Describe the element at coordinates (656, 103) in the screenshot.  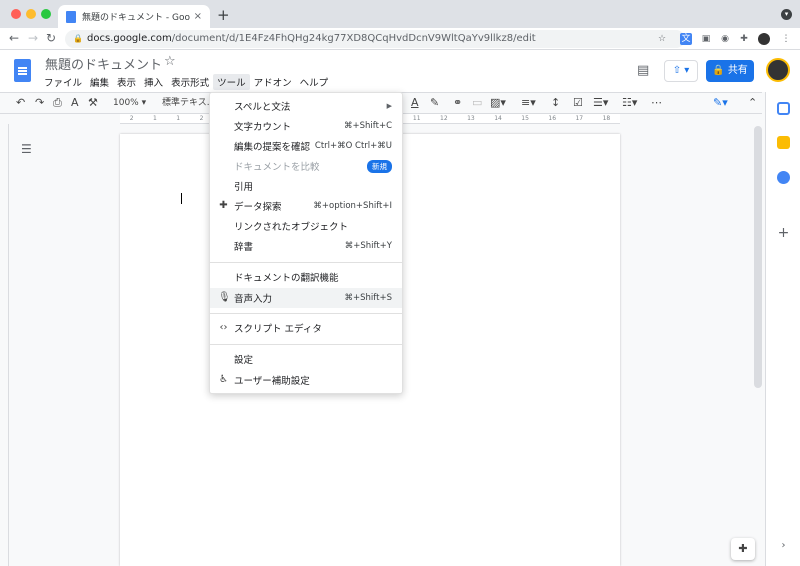
I see `more-icon: ⋯` at that location.